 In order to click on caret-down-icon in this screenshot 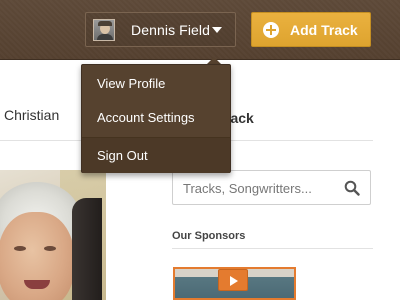, I will do `click(217, 30)`.